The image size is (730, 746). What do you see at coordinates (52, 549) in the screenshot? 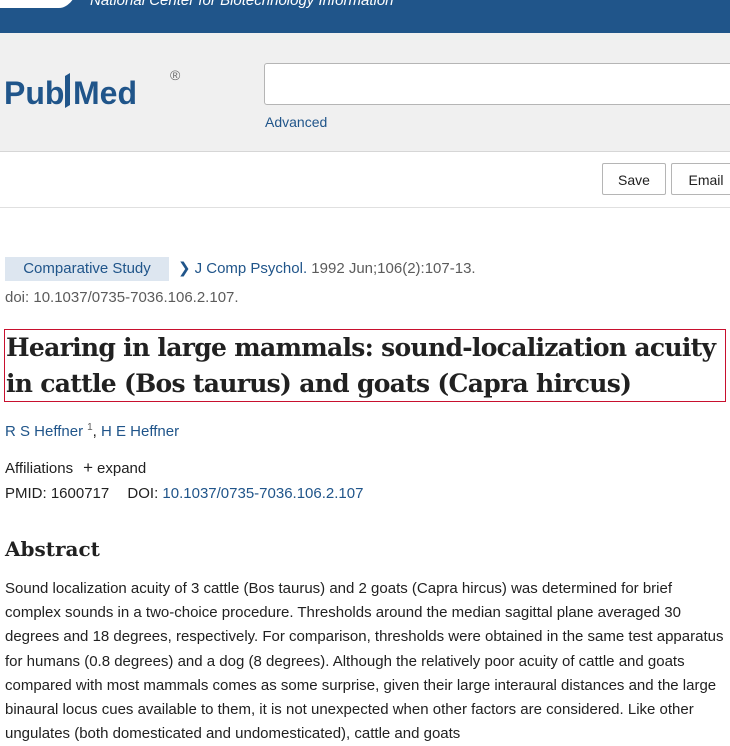
I see `abstract-heading: Abstract` at bounding box center [52, 549].